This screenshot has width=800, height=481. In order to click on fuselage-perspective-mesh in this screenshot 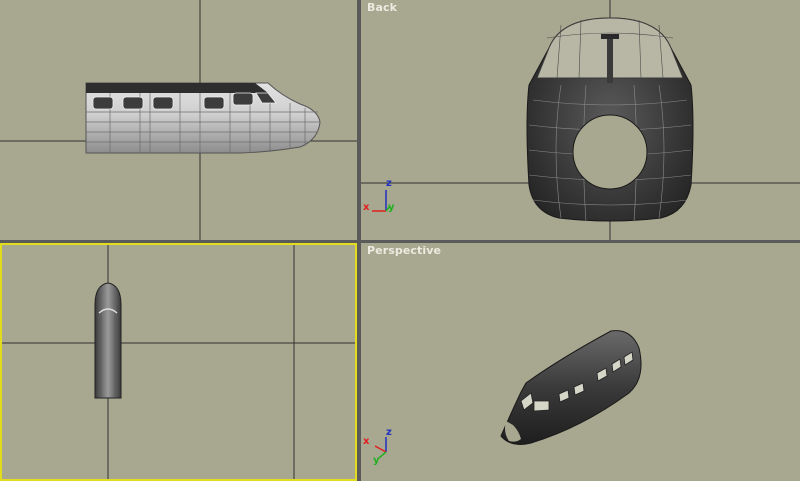, I will do `click(571, 387)`.